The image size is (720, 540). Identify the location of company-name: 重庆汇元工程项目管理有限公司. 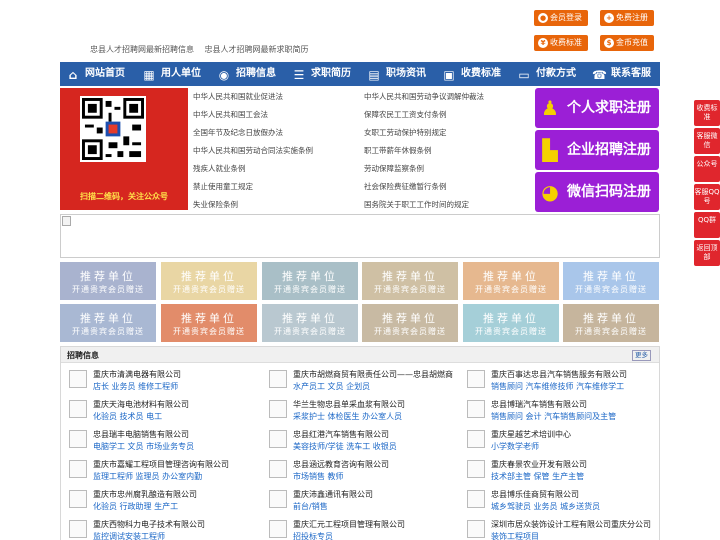
(349, 524).